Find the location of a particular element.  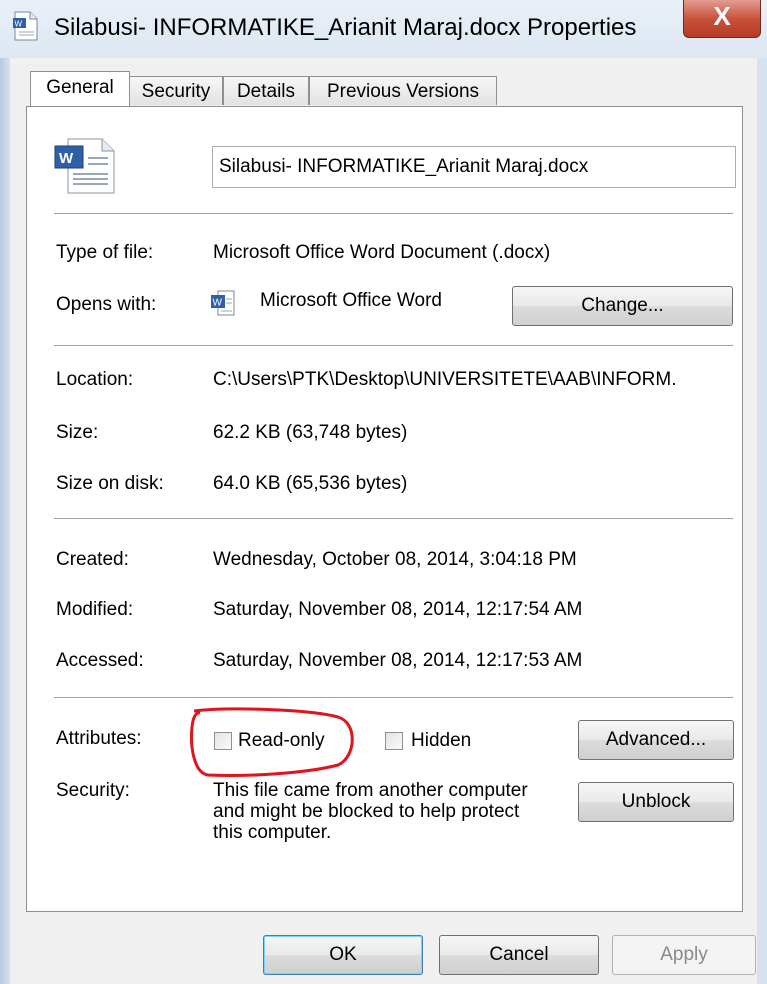

created-label: Created: is located at coordinates (92, 559).